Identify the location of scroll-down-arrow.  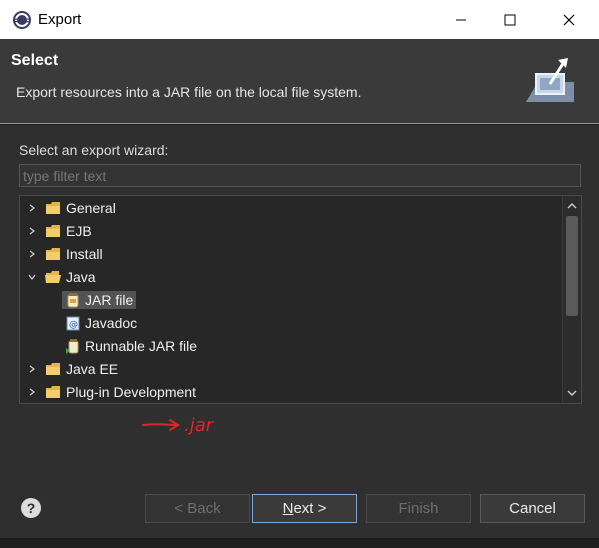
(572, 393).